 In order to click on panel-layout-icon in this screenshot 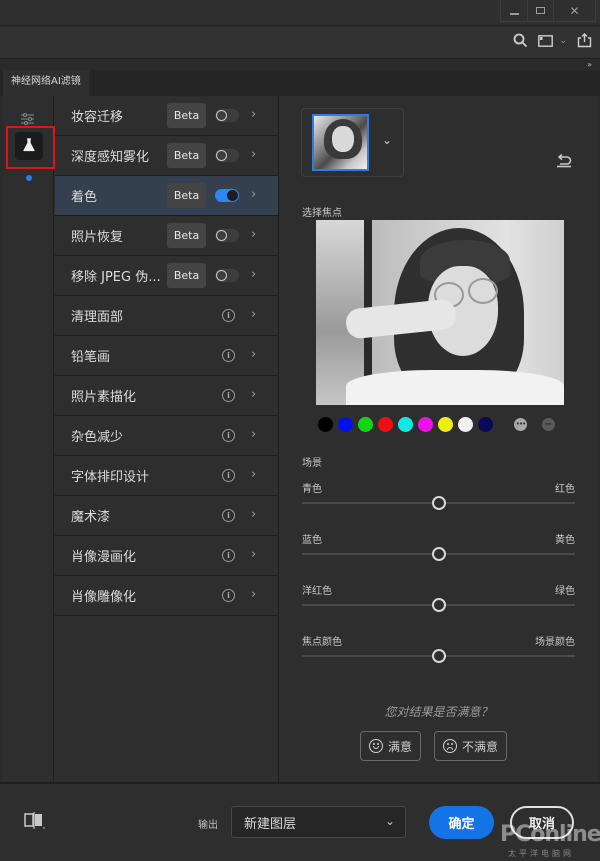, I will do `click(546, 40)`.